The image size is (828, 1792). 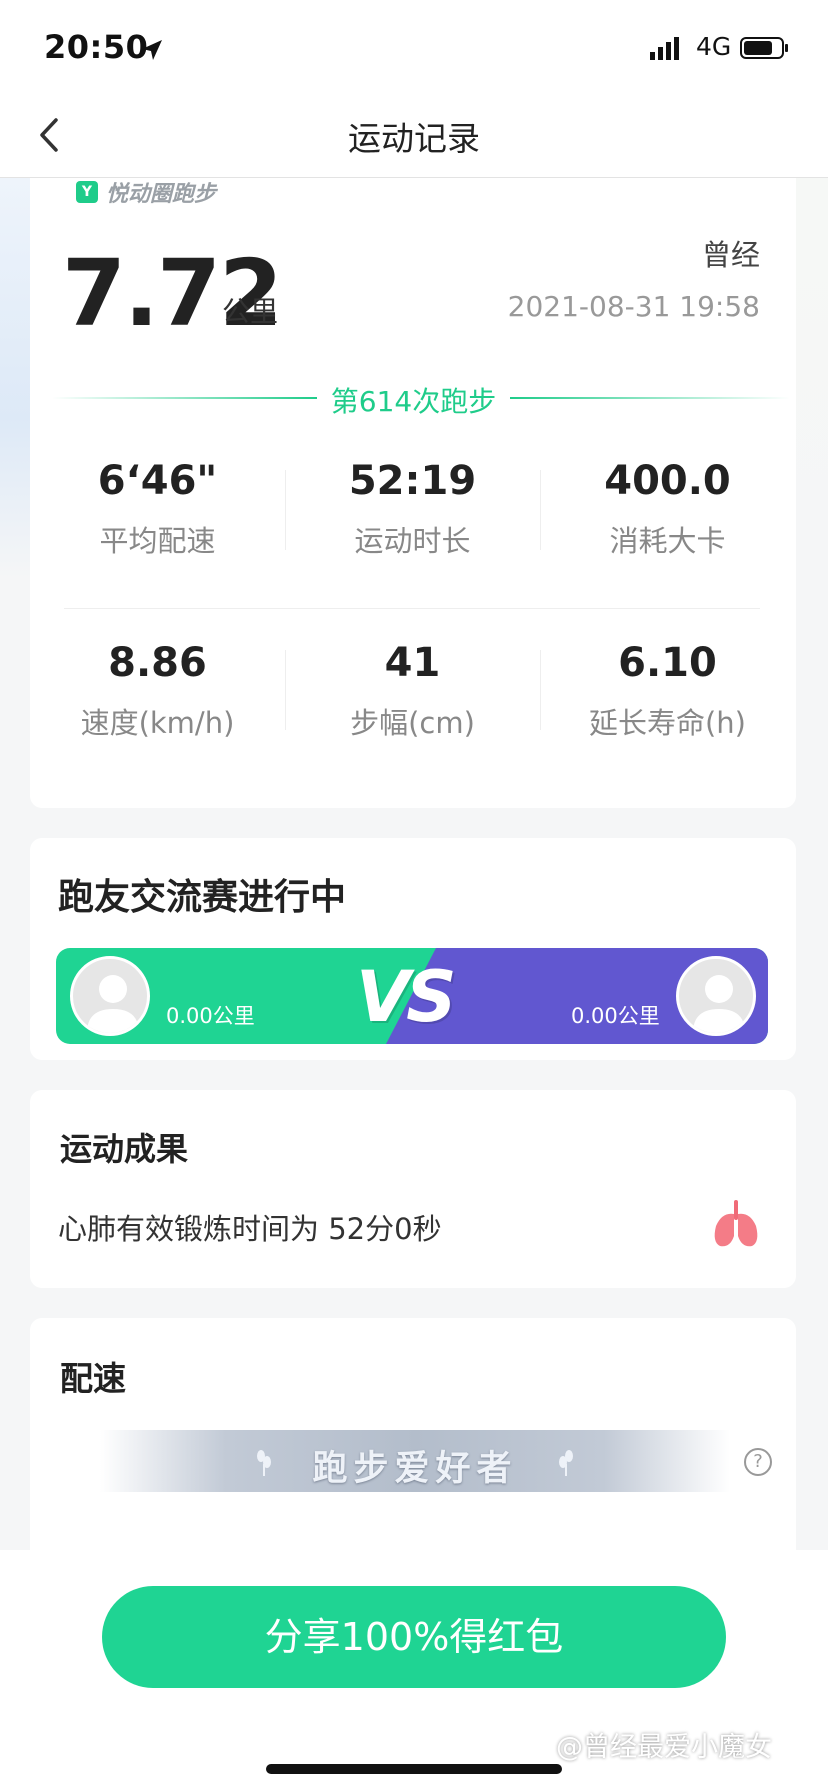 What do you see at coordinates (157, 541) in the screenshot?
I see `stat-label: 平均配速` at bounding box center [157, 541].